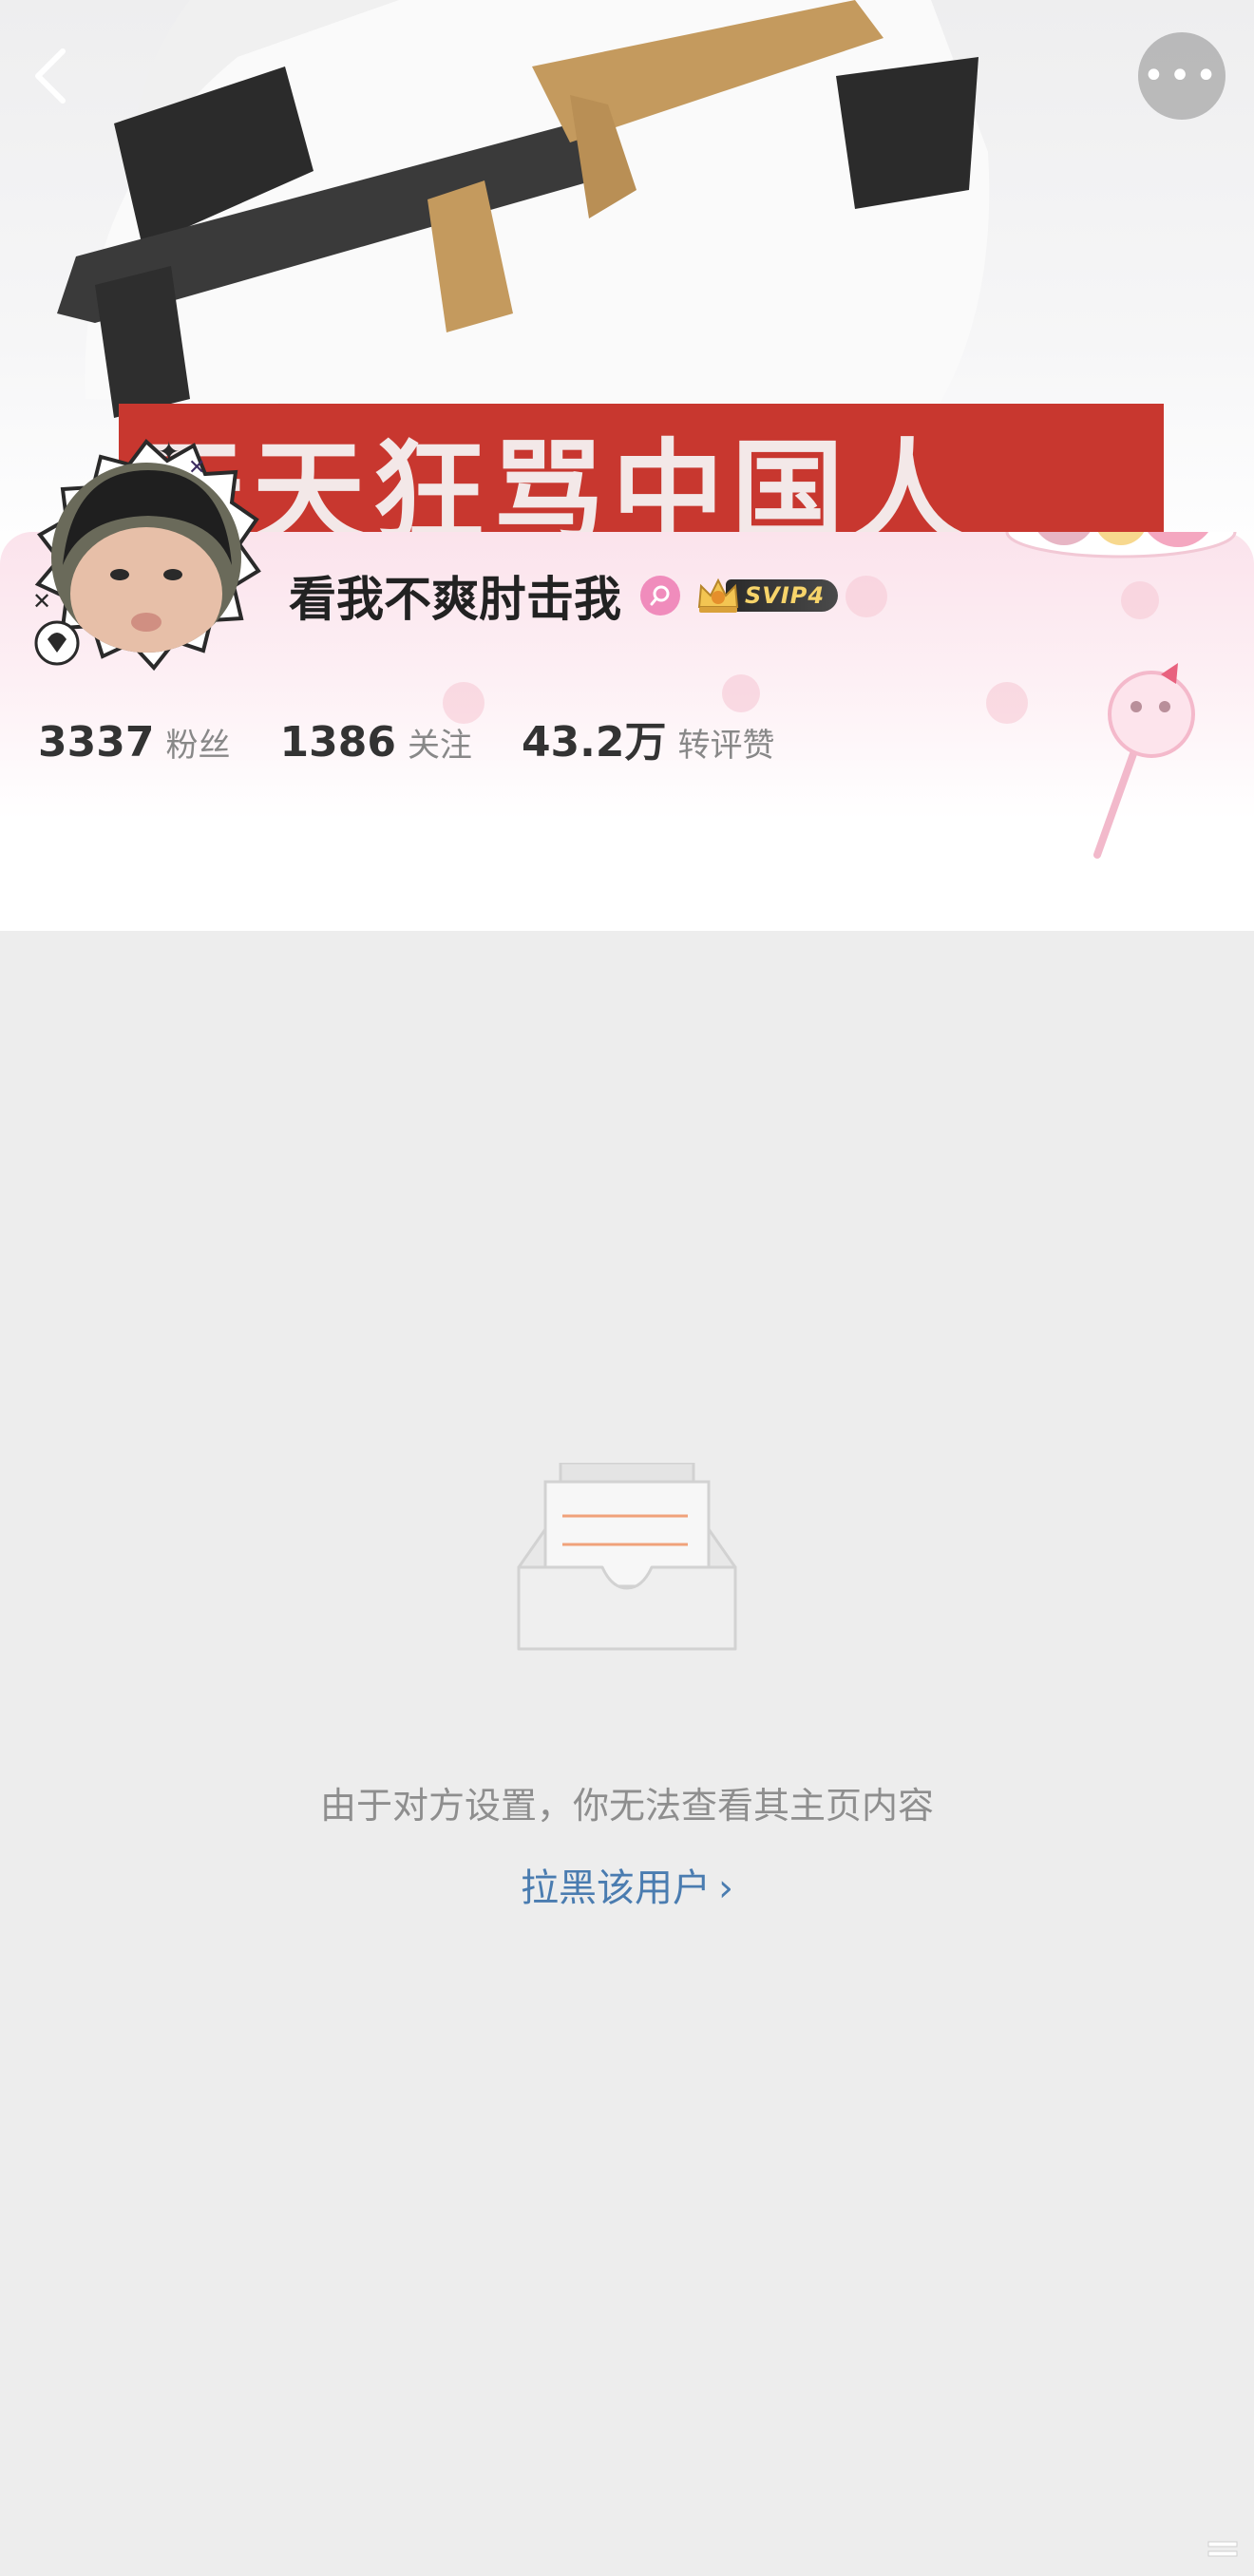 This screenshot has width=1254, height=2576. I want to click on stat-label: 转评赞, so click(726, 746).